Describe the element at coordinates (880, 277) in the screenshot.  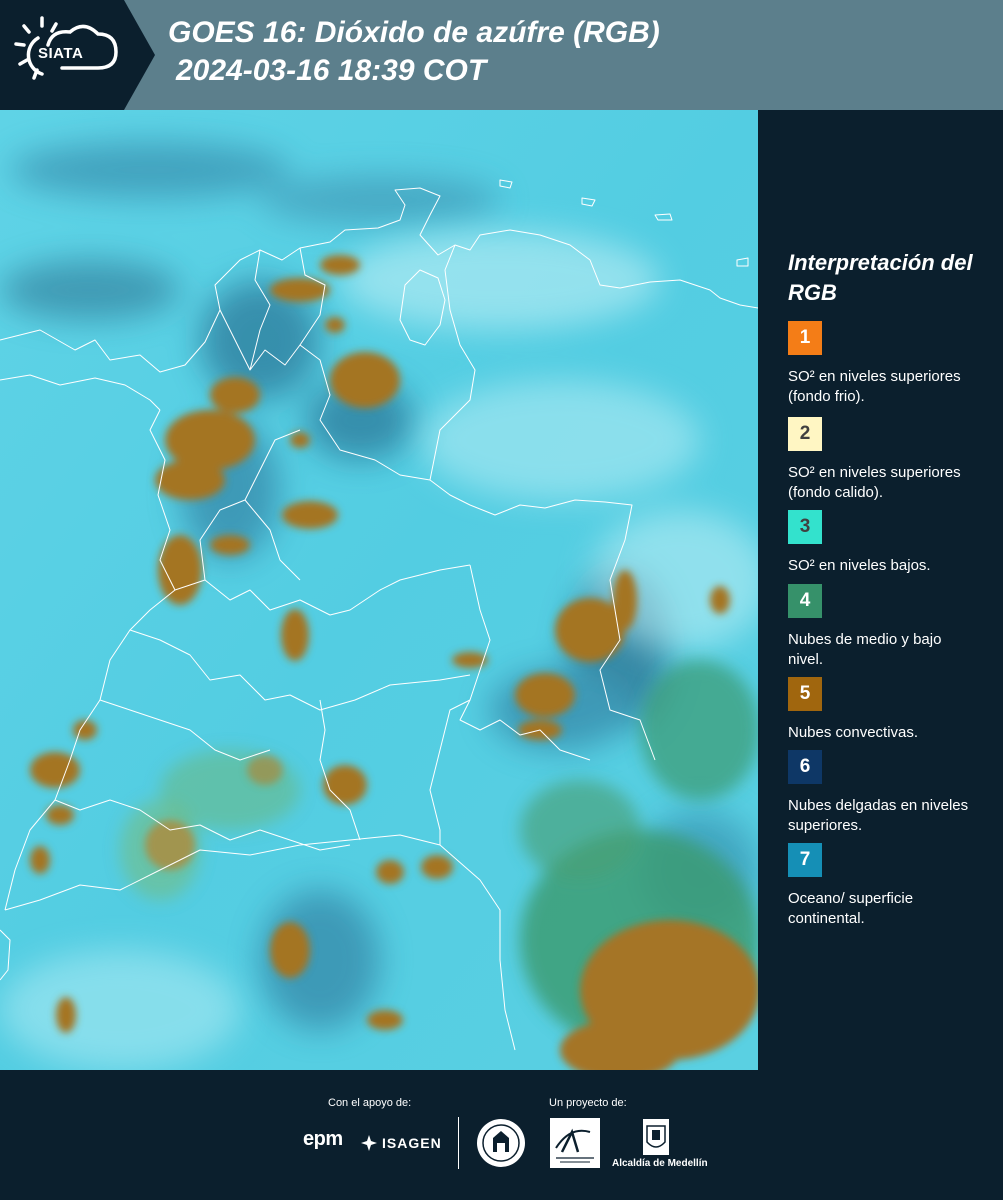
I see `legend-title: Interpretación del RGB` at that location.